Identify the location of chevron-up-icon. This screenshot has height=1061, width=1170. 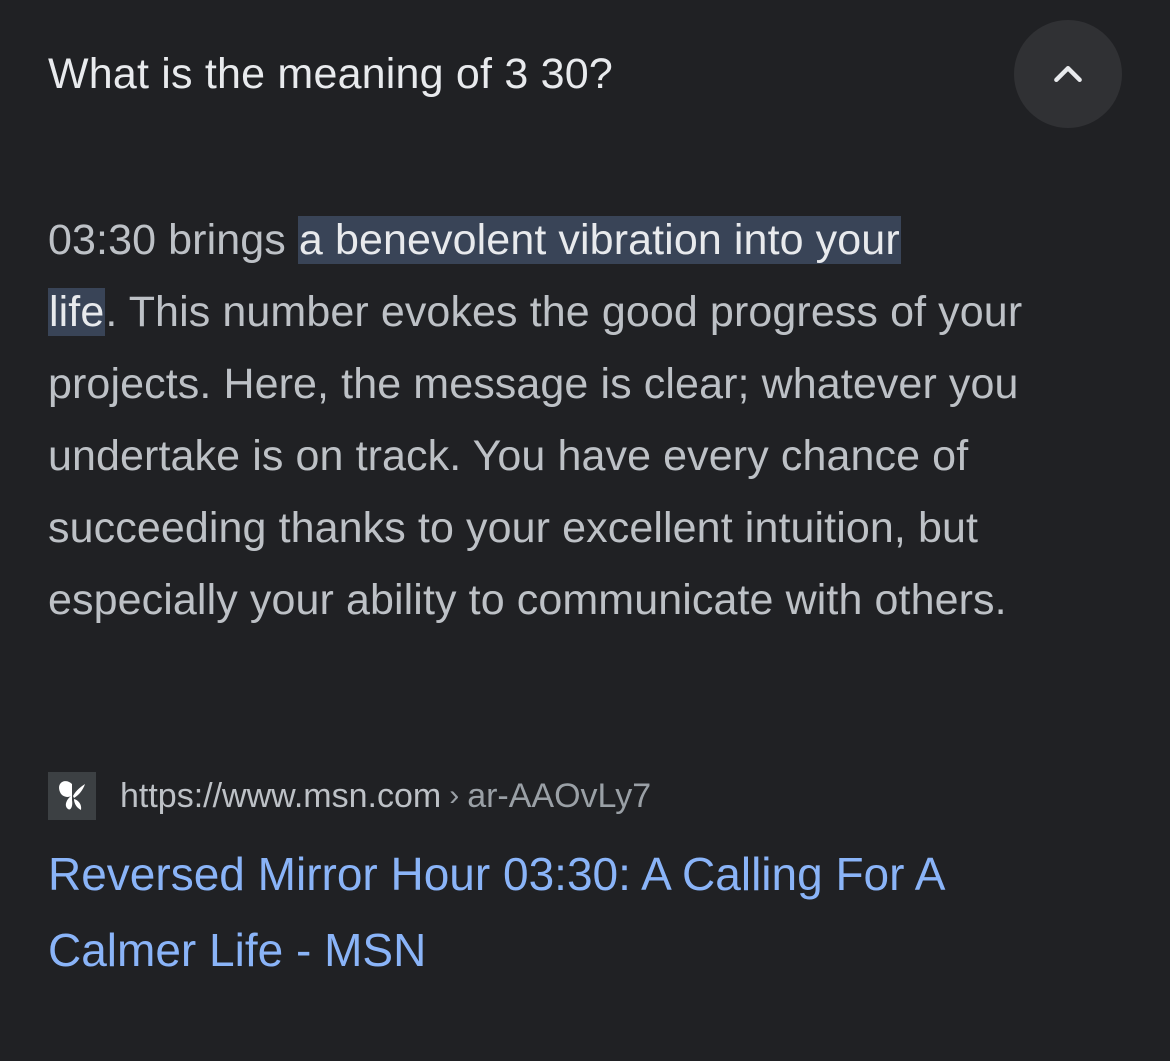
(1068, 74).